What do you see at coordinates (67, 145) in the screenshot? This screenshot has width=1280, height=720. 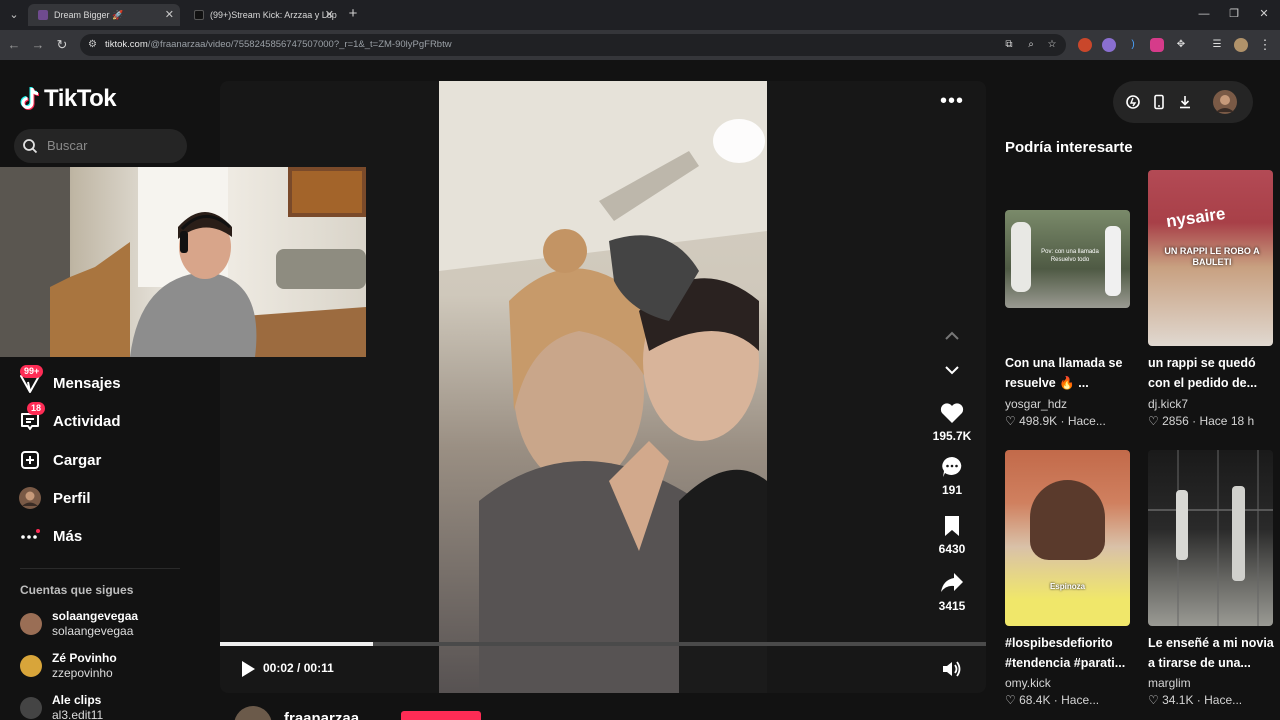 I see `search-placeholder: Buscar` at bounding box center [67, 145].